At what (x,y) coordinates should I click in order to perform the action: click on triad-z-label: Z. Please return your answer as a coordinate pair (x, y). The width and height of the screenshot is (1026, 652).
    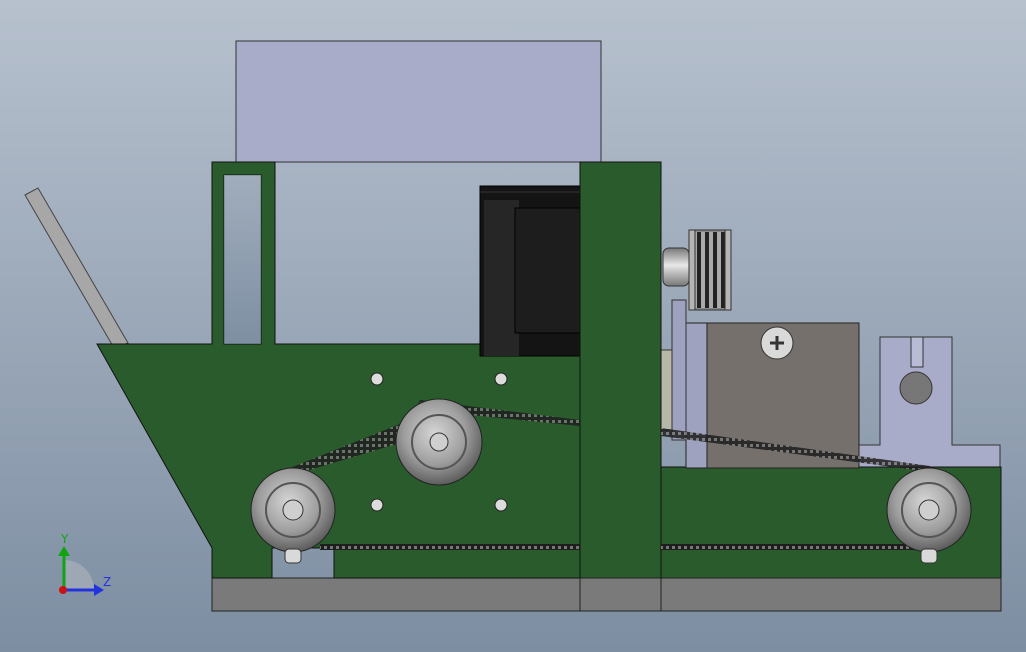
    Looking at the image, I should click on (107, 582).